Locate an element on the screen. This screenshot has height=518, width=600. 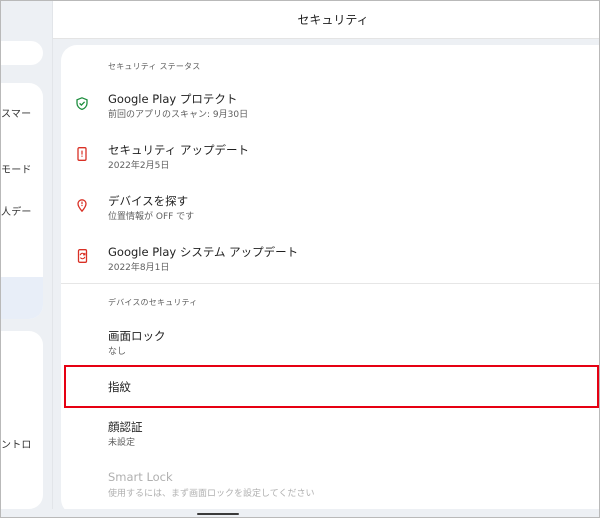
section-divider is located at coordinates (330, 283).